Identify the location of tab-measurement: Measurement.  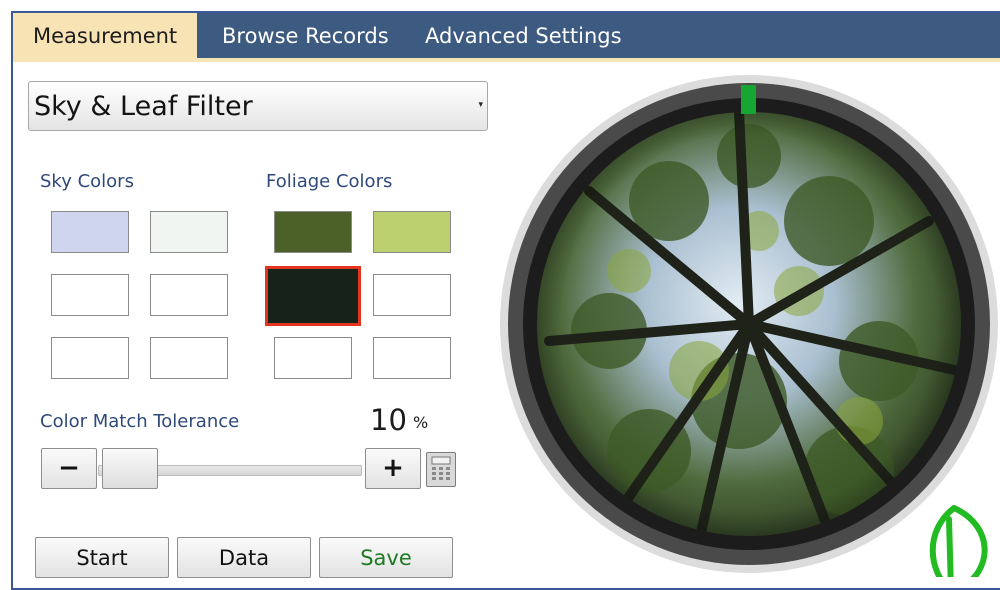
(105, 35).